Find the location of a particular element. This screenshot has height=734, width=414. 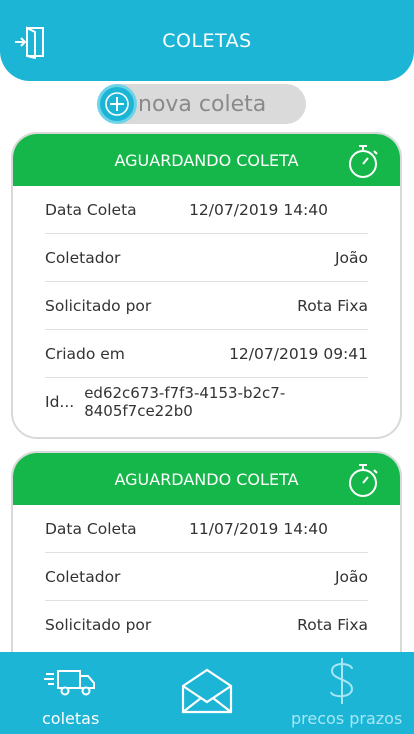

tab-mail is located at coordinates (207, 693).